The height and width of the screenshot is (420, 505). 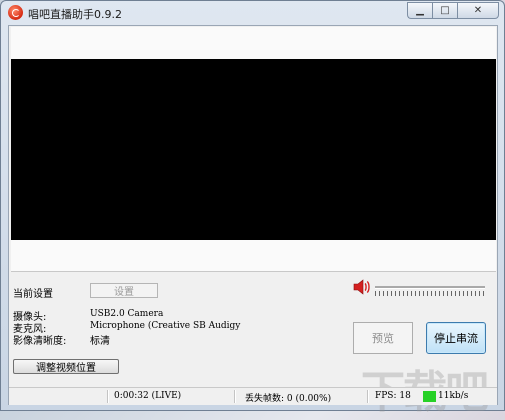 I want to click on quality-value: 标清, so click(x=100, y=341).